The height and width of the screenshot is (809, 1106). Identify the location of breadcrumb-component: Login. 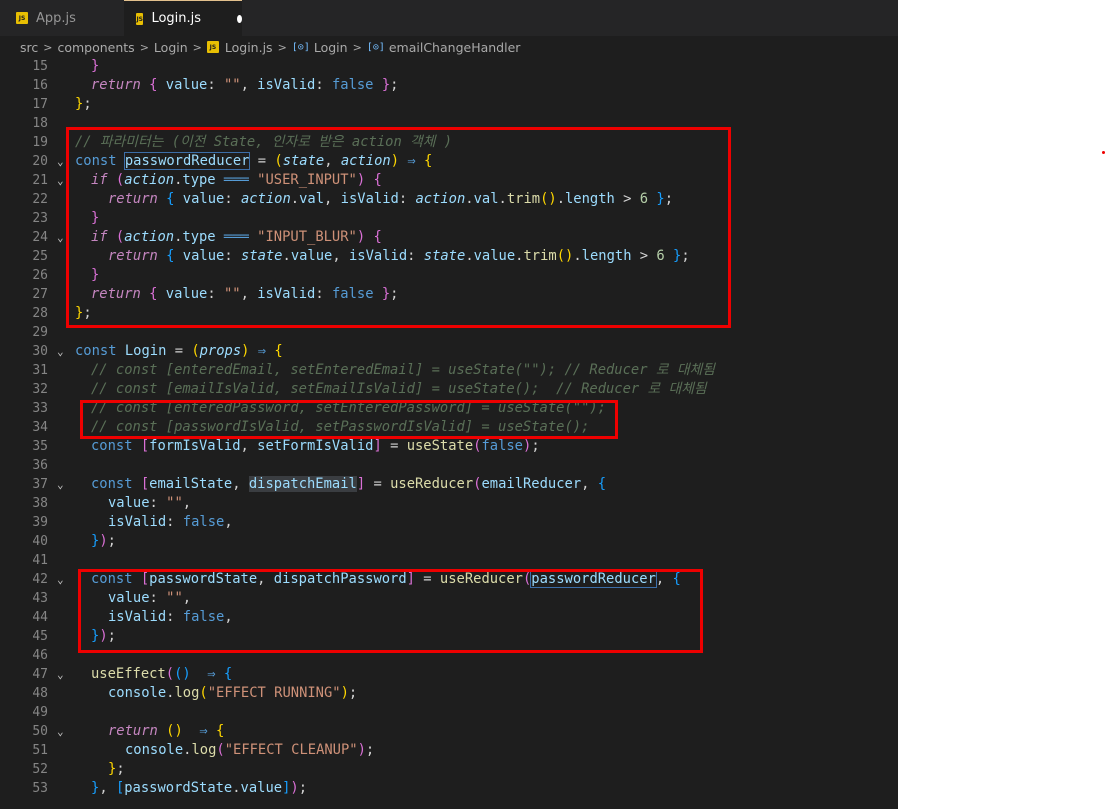
(331, 47).